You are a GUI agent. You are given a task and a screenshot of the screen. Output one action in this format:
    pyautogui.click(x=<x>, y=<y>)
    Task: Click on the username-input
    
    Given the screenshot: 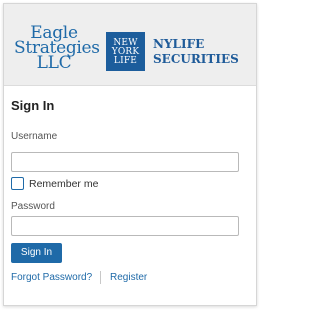 What is the action you would take?
    pyautogui.click(x=125, y=162)
    